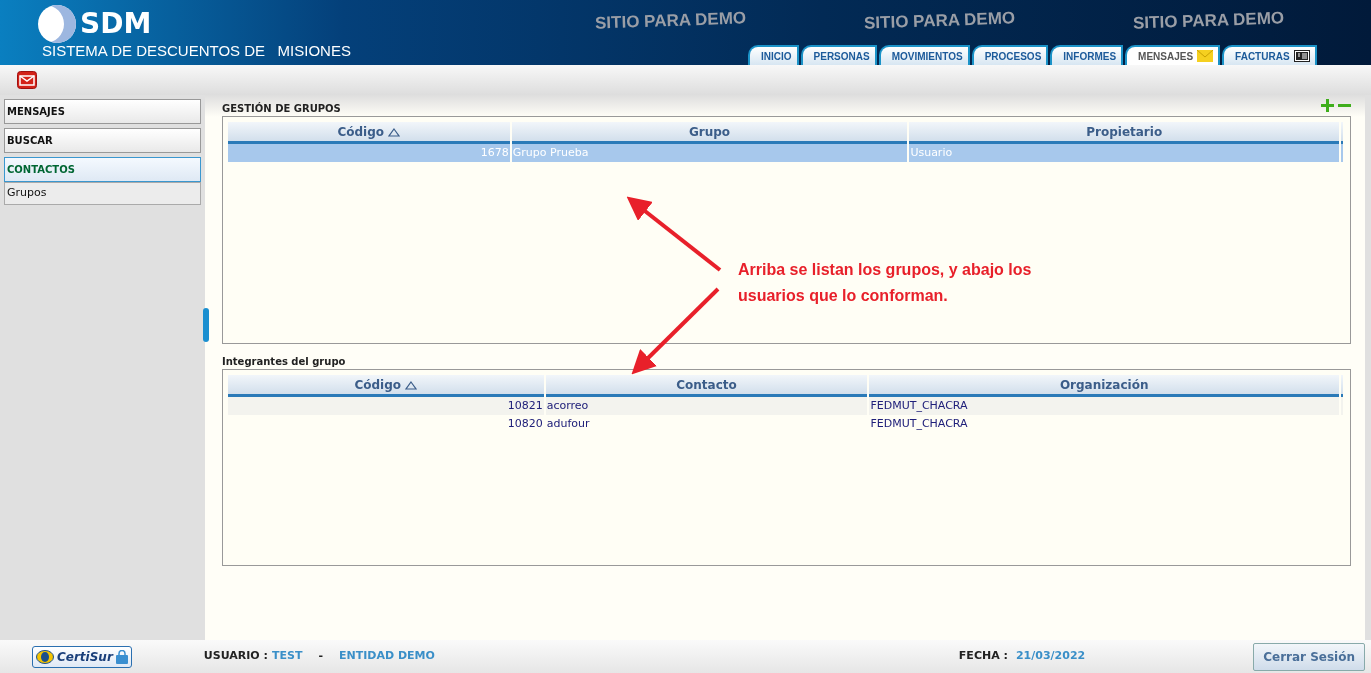 The image size is (1371, 673). I want to click on table-cell: FEDMUT_CHACRA, so click(1104, 406).